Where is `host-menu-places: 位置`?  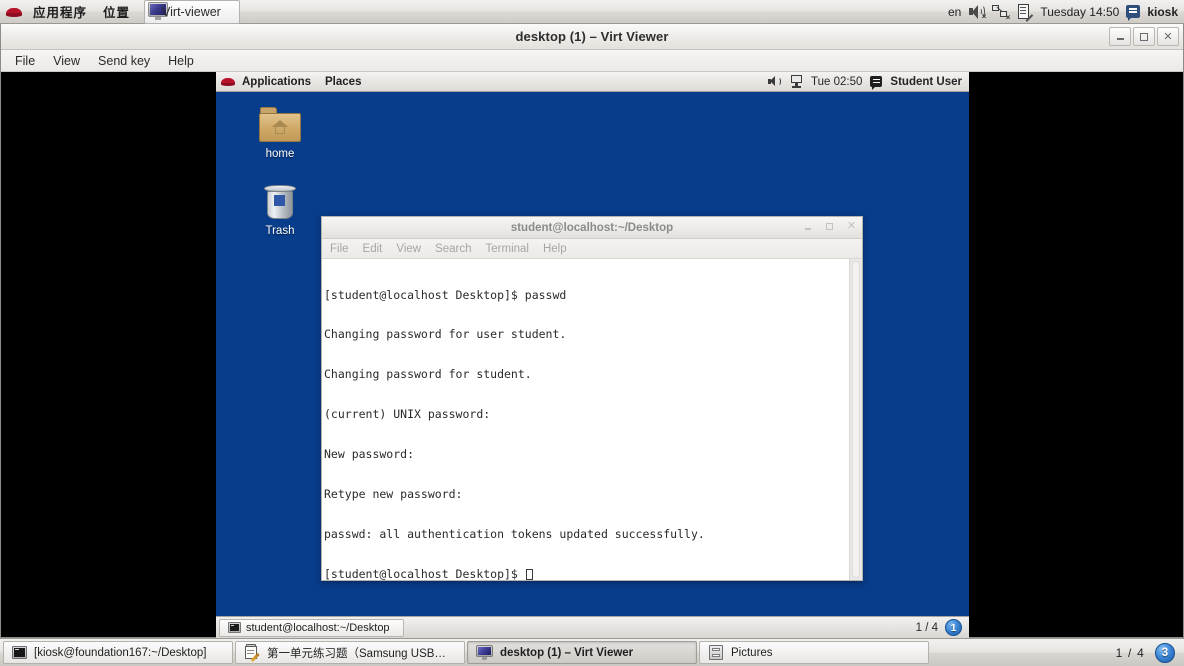
host-menu-places: 位置 is located at coordinates (116, 11).